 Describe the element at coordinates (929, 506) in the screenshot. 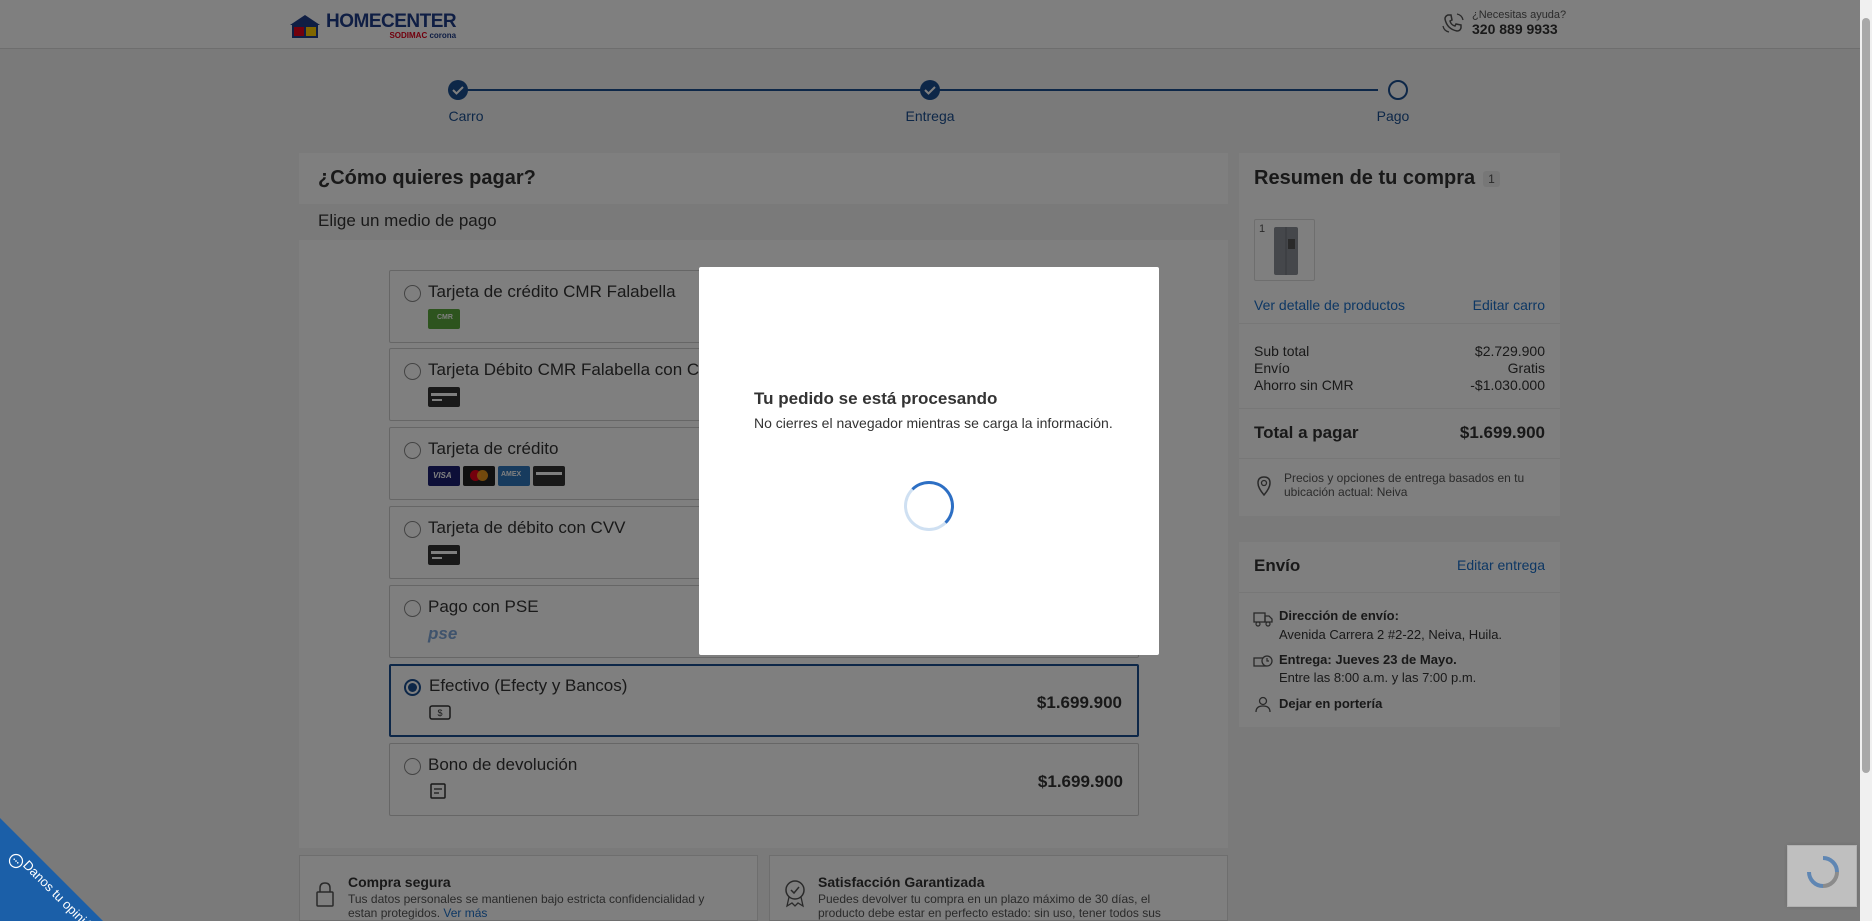

I see `loading-spinner-icon` at that location.